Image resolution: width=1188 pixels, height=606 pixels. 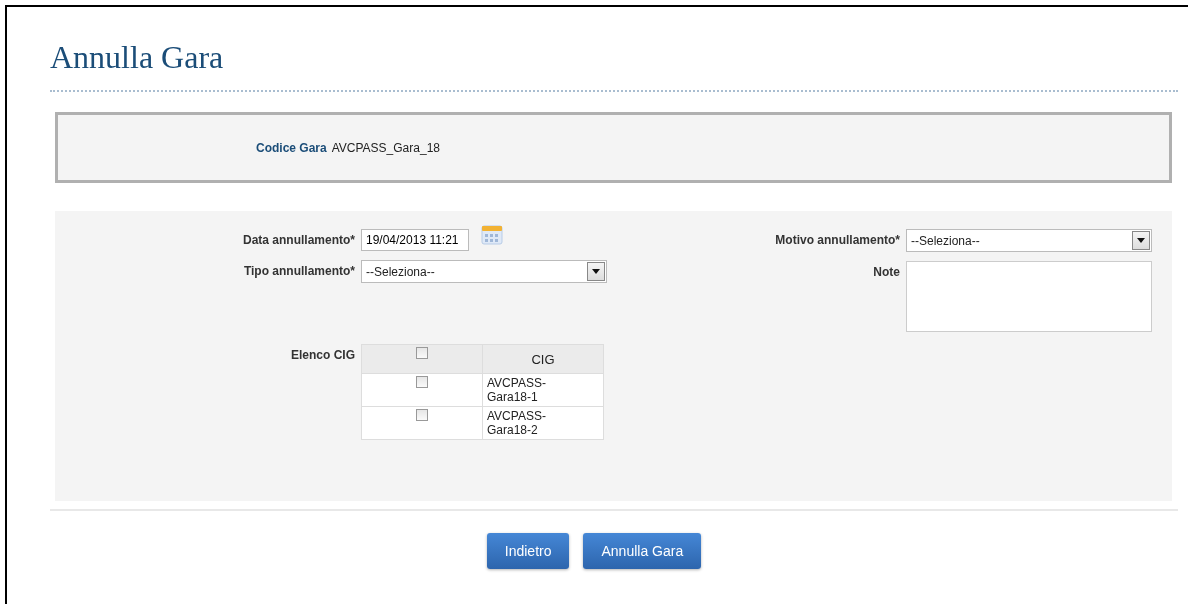 I want to click on table-cell-text: AVCPASS-Gara18-1, so click(x=517, y=390).